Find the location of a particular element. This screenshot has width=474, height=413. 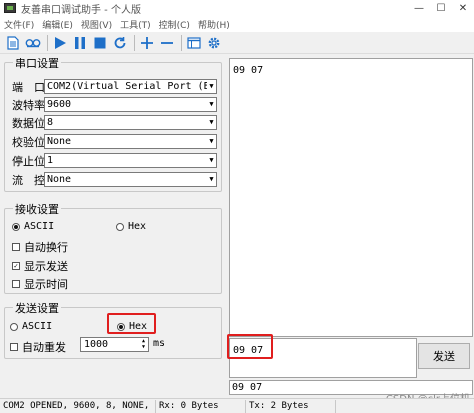

baud-select: 9600 ▼ is located at coordinates (130, 104).